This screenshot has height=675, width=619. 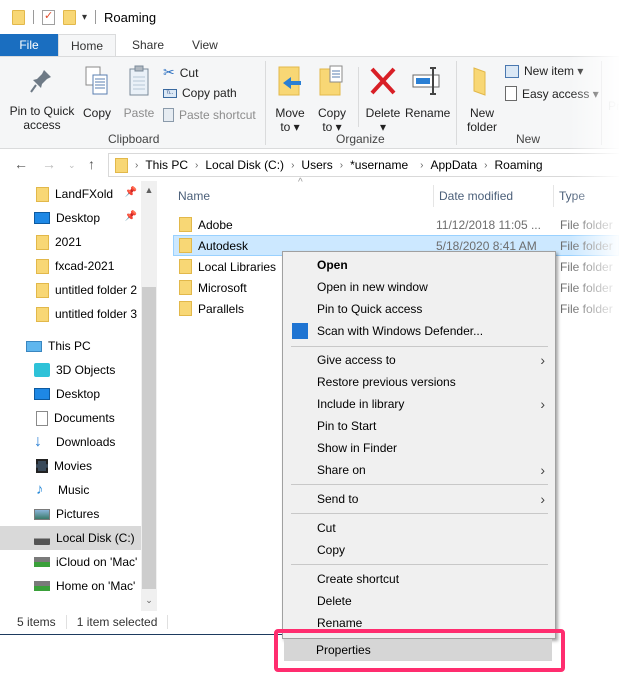 What do you see at coordinates (70, 586) in the screenshot?
I see `sidebar-item-home-on-mac: Home on 'Mac'` at bounding box center [70, 586].